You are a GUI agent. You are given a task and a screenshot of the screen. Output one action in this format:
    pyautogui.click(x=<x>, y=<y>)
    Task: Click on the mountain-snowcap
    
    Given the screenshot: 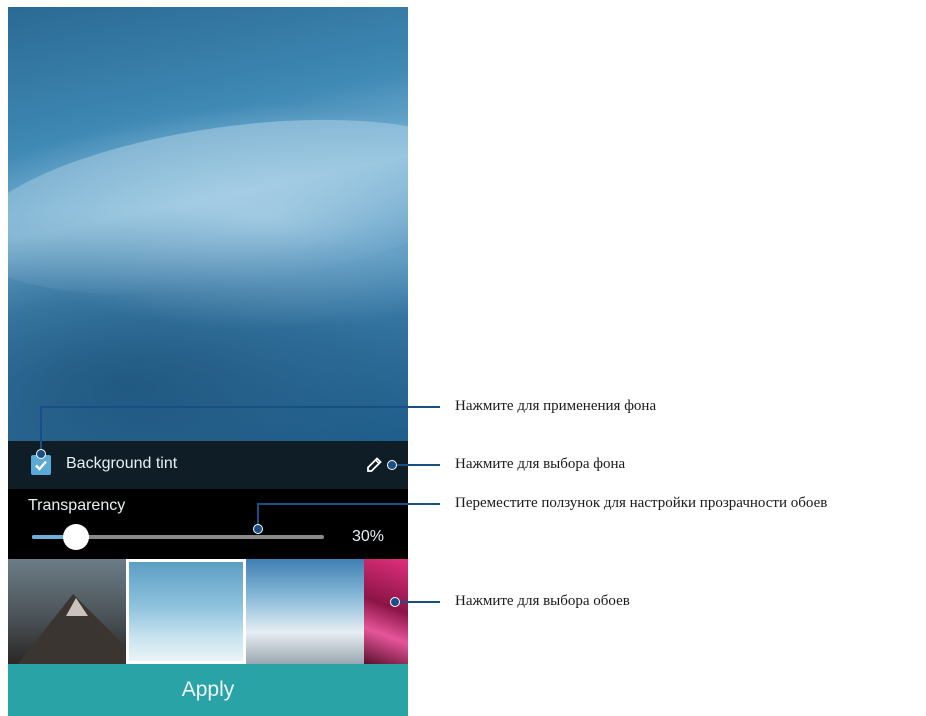 What is the action you would take?
    pyautogui.click(x=77, y=607)
    